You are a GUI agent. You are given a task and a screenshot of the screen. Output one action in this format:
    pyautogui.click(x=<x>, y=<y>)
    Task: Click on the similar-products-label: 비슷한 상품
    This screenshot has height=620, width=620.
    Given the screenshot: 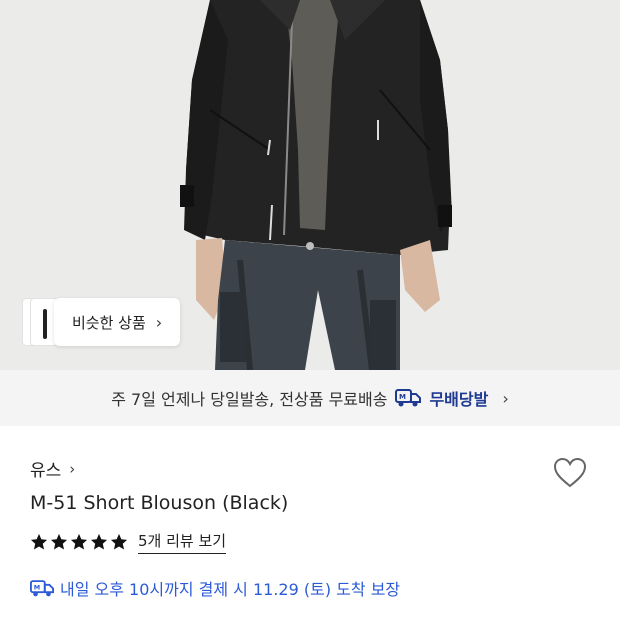 What is the action you would take?
    pyautogui.click(x=109, y=322)
    